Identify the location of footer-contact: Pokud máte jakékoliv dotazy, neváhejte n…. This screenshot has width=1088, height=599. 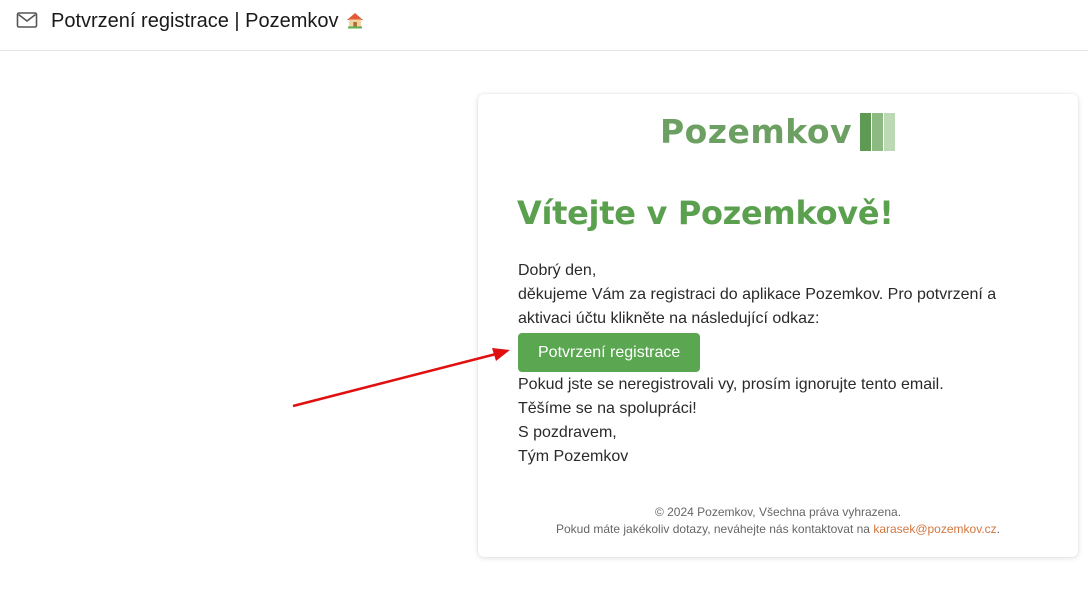
(778, 529).